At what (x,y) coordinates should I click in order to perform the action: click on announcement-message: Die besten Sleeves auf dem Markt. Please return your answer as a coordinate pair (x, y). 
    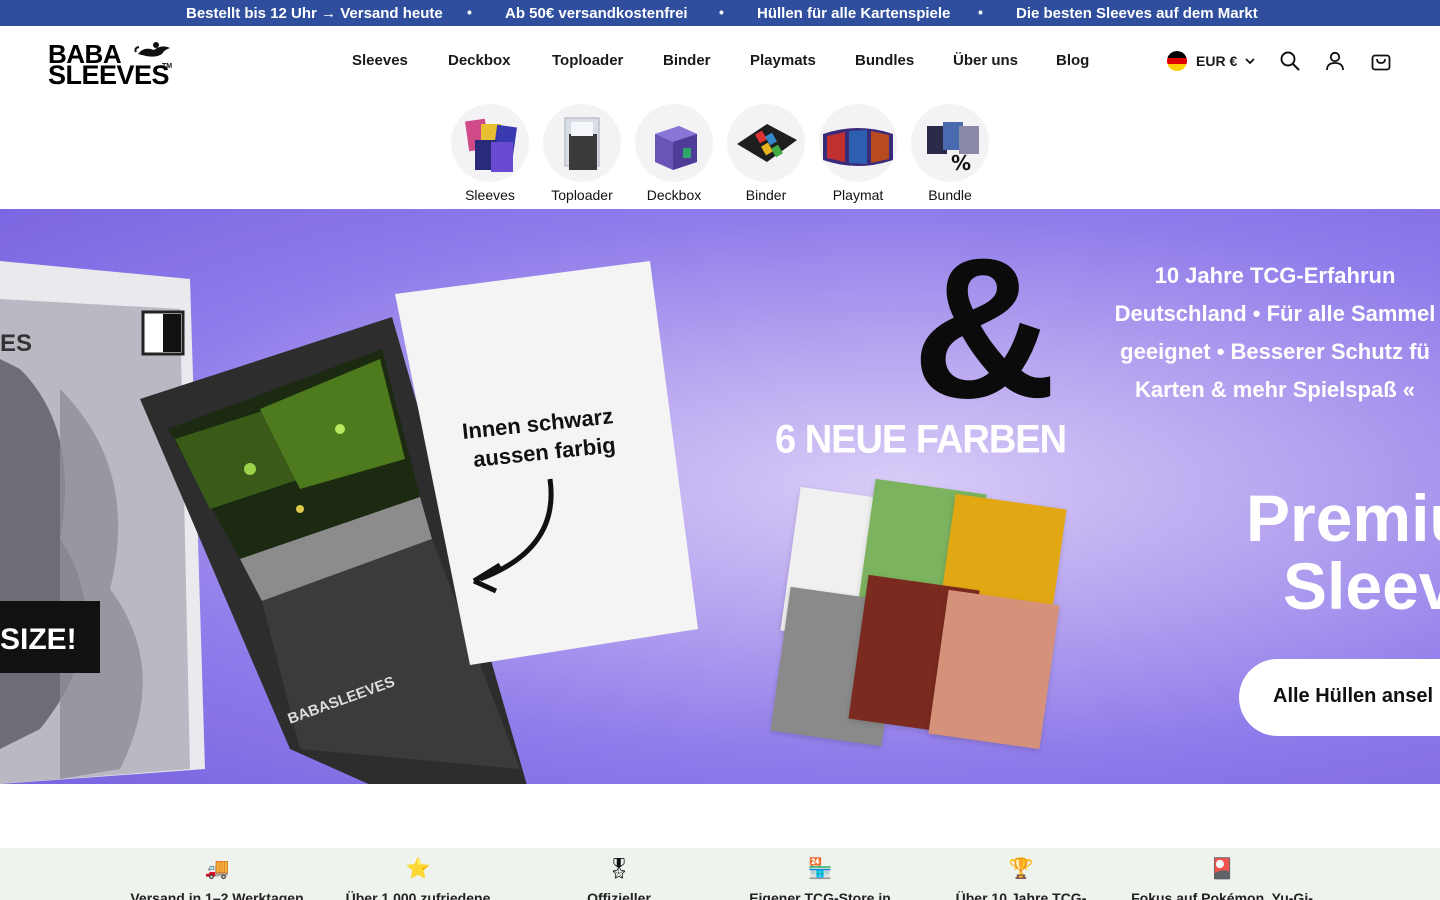
    Looking at the image, I should click on (1137, 13).